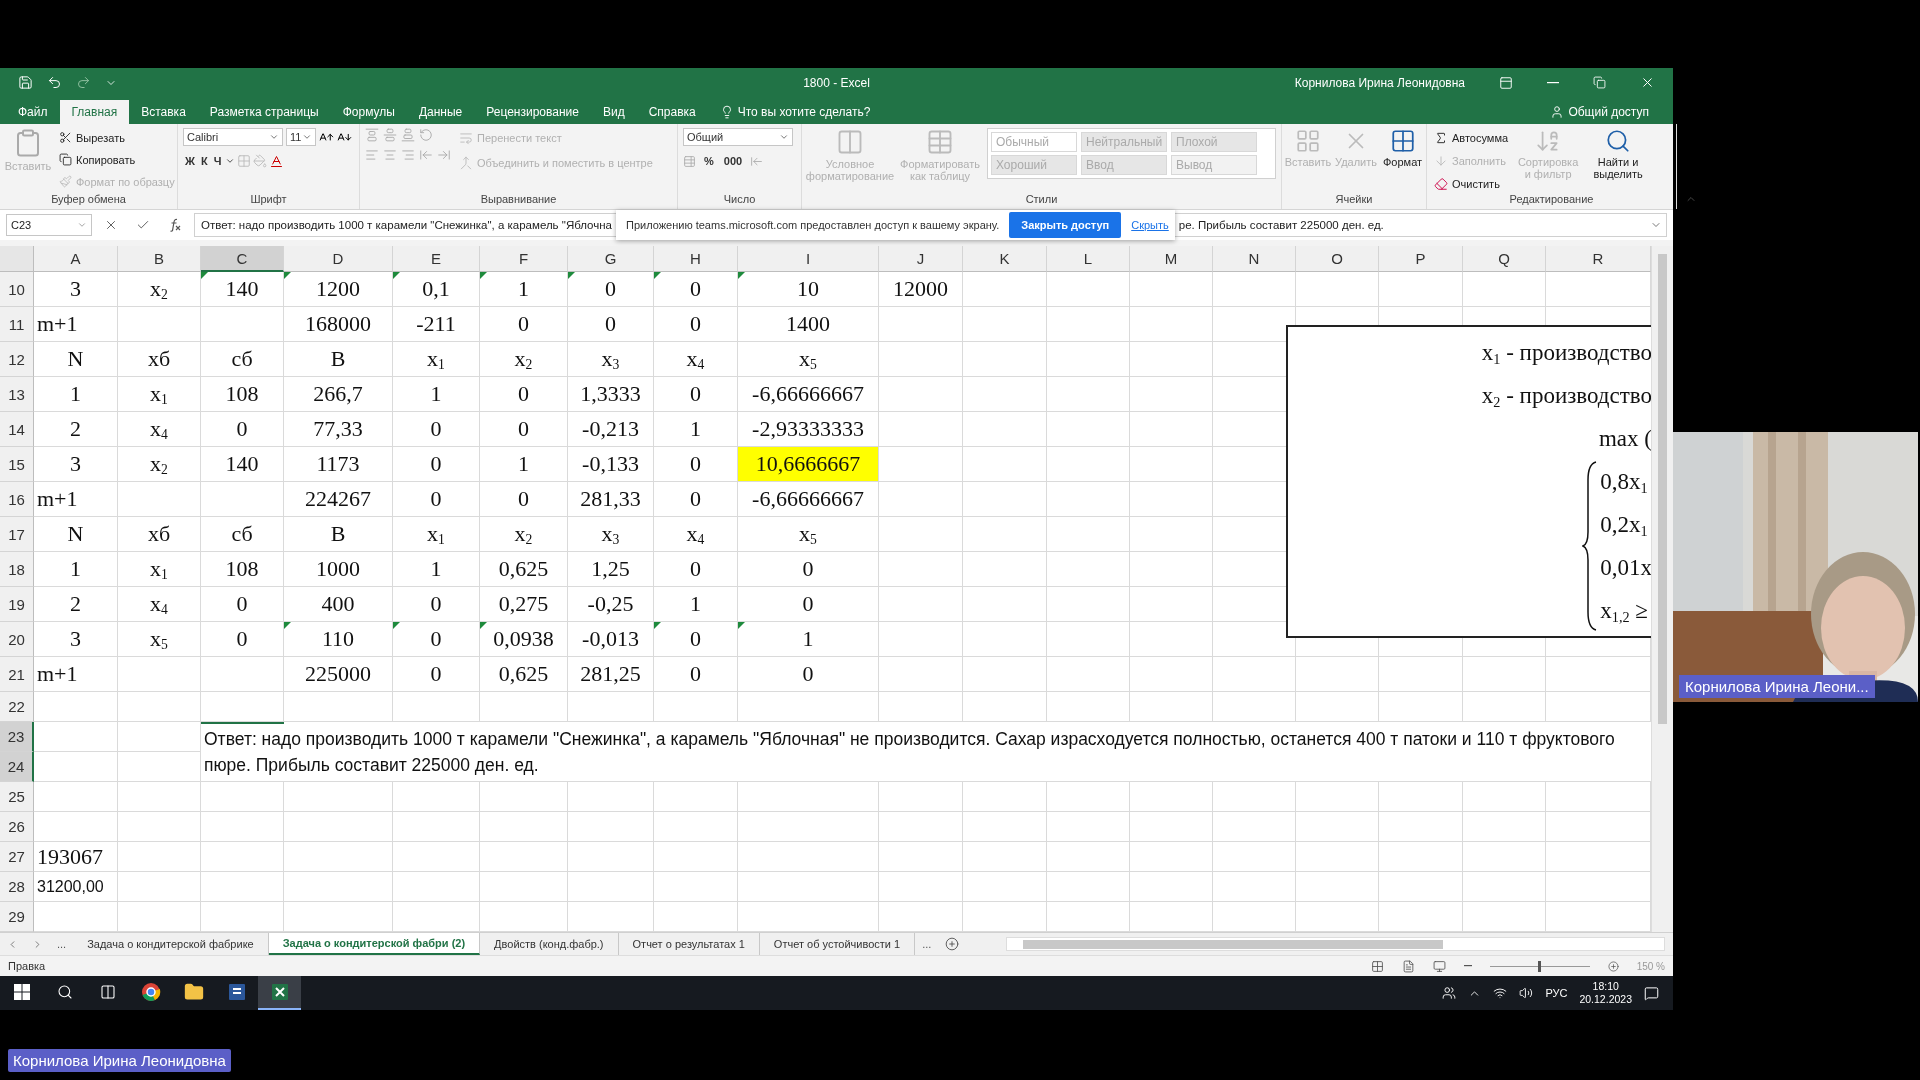 Image resolution: width=1920 pixels, height=1080 pixels. What do you see at coordinates (17, 639) in the screenshot?
I see `row-header: 20` at bounding box center [17, 639].